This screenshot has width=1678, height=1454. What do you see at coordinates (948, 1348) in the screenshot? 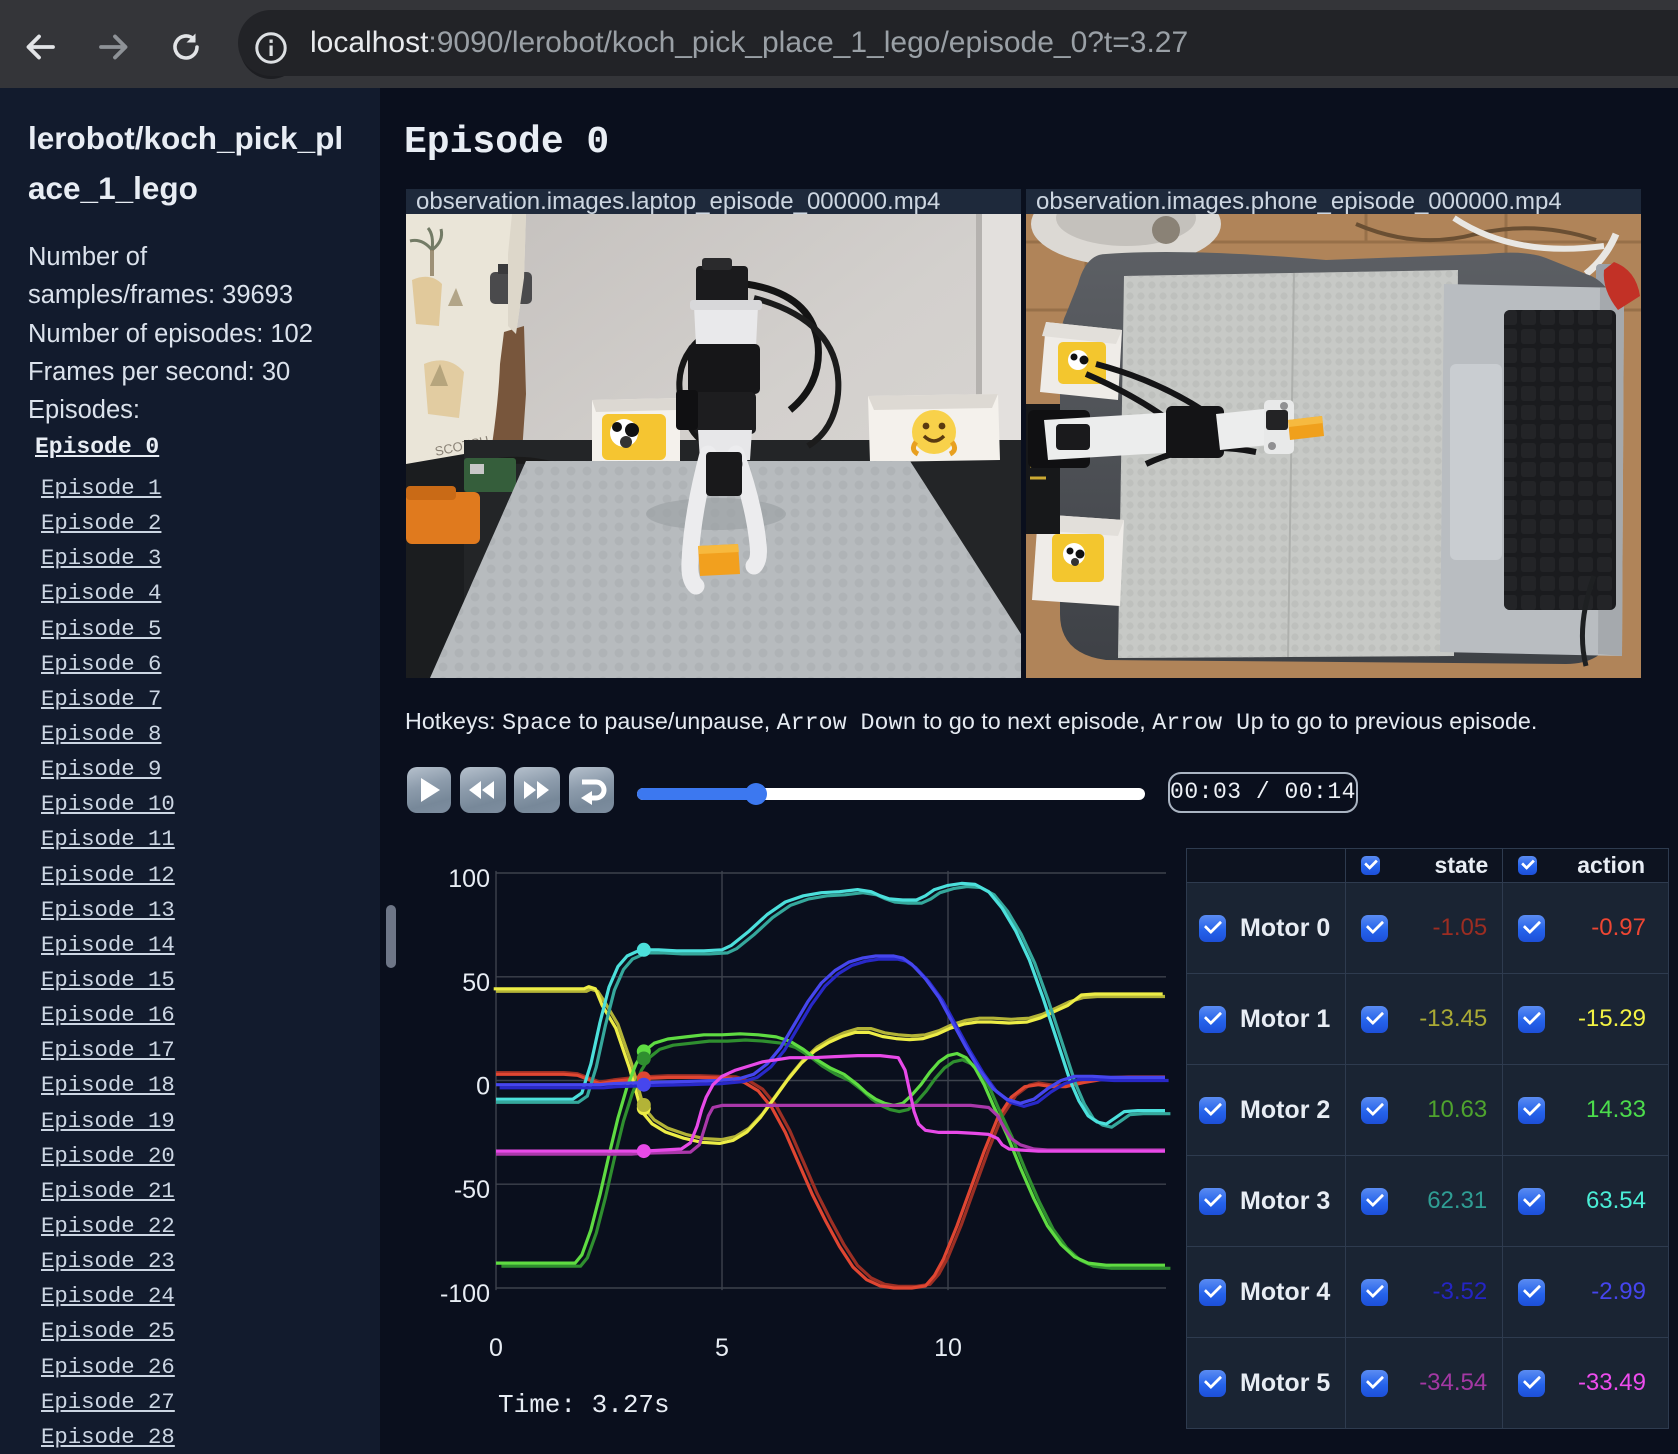
I see `svg-text: 10` at bounding box center [948, 1348].